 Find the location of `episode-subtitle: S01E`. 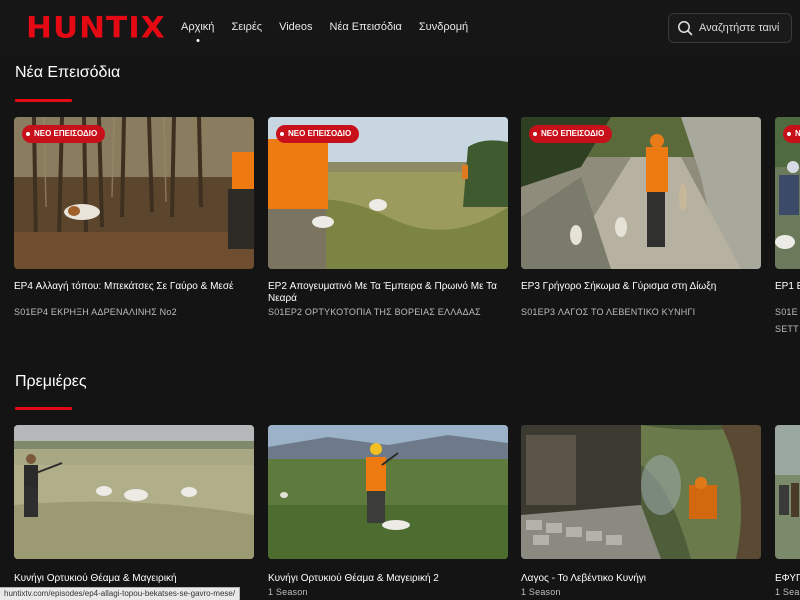

episode-subtitle: S01E is located at coordinates (786, 312).